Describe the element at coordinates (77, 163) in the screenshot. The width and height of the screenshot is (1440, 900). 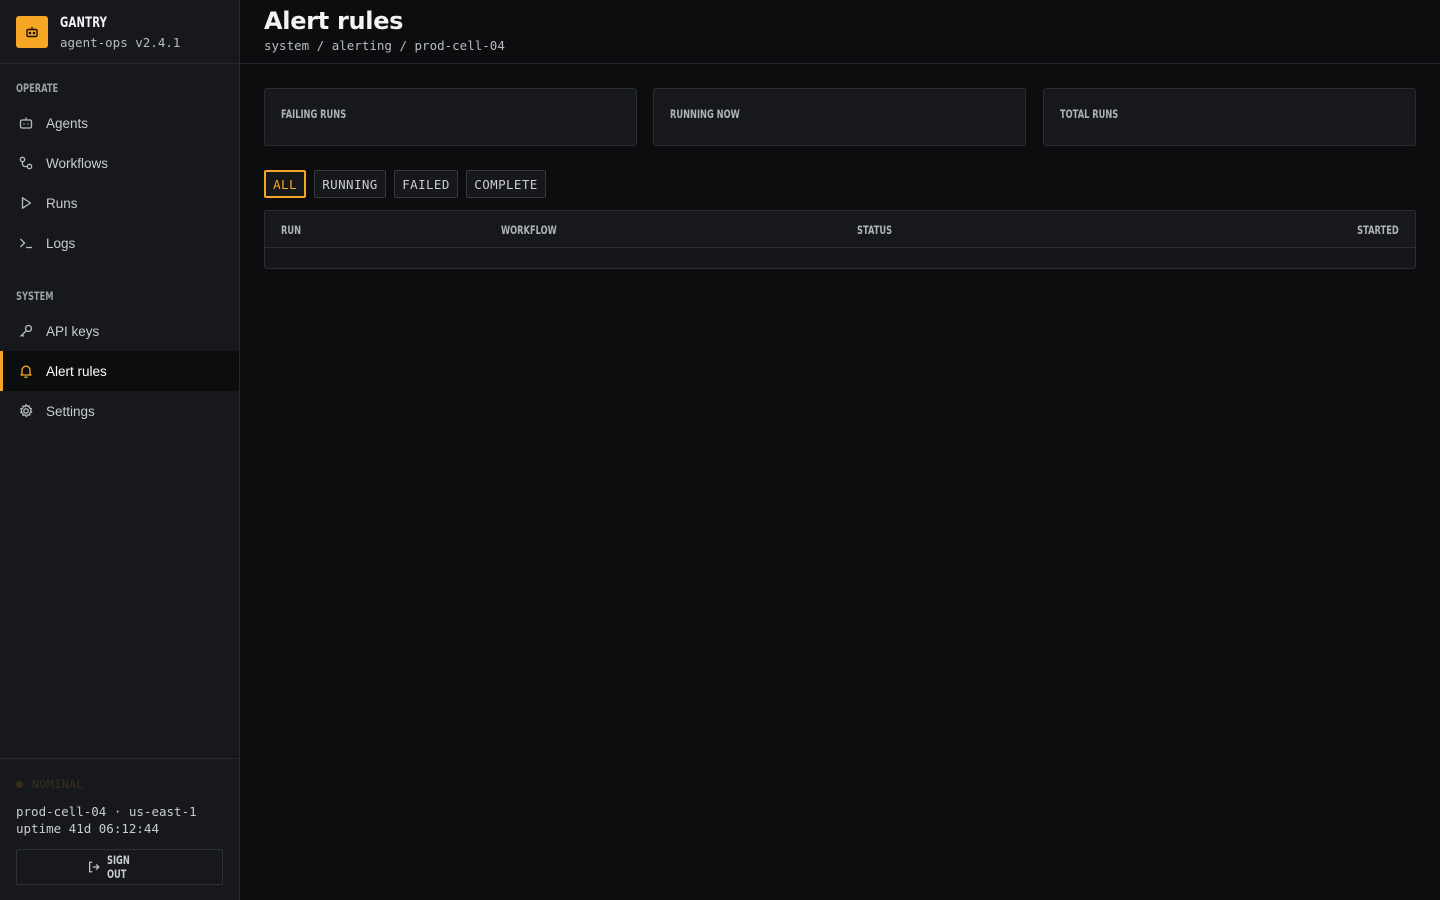
I see `sidebar-item-label: Workflows` at that location.